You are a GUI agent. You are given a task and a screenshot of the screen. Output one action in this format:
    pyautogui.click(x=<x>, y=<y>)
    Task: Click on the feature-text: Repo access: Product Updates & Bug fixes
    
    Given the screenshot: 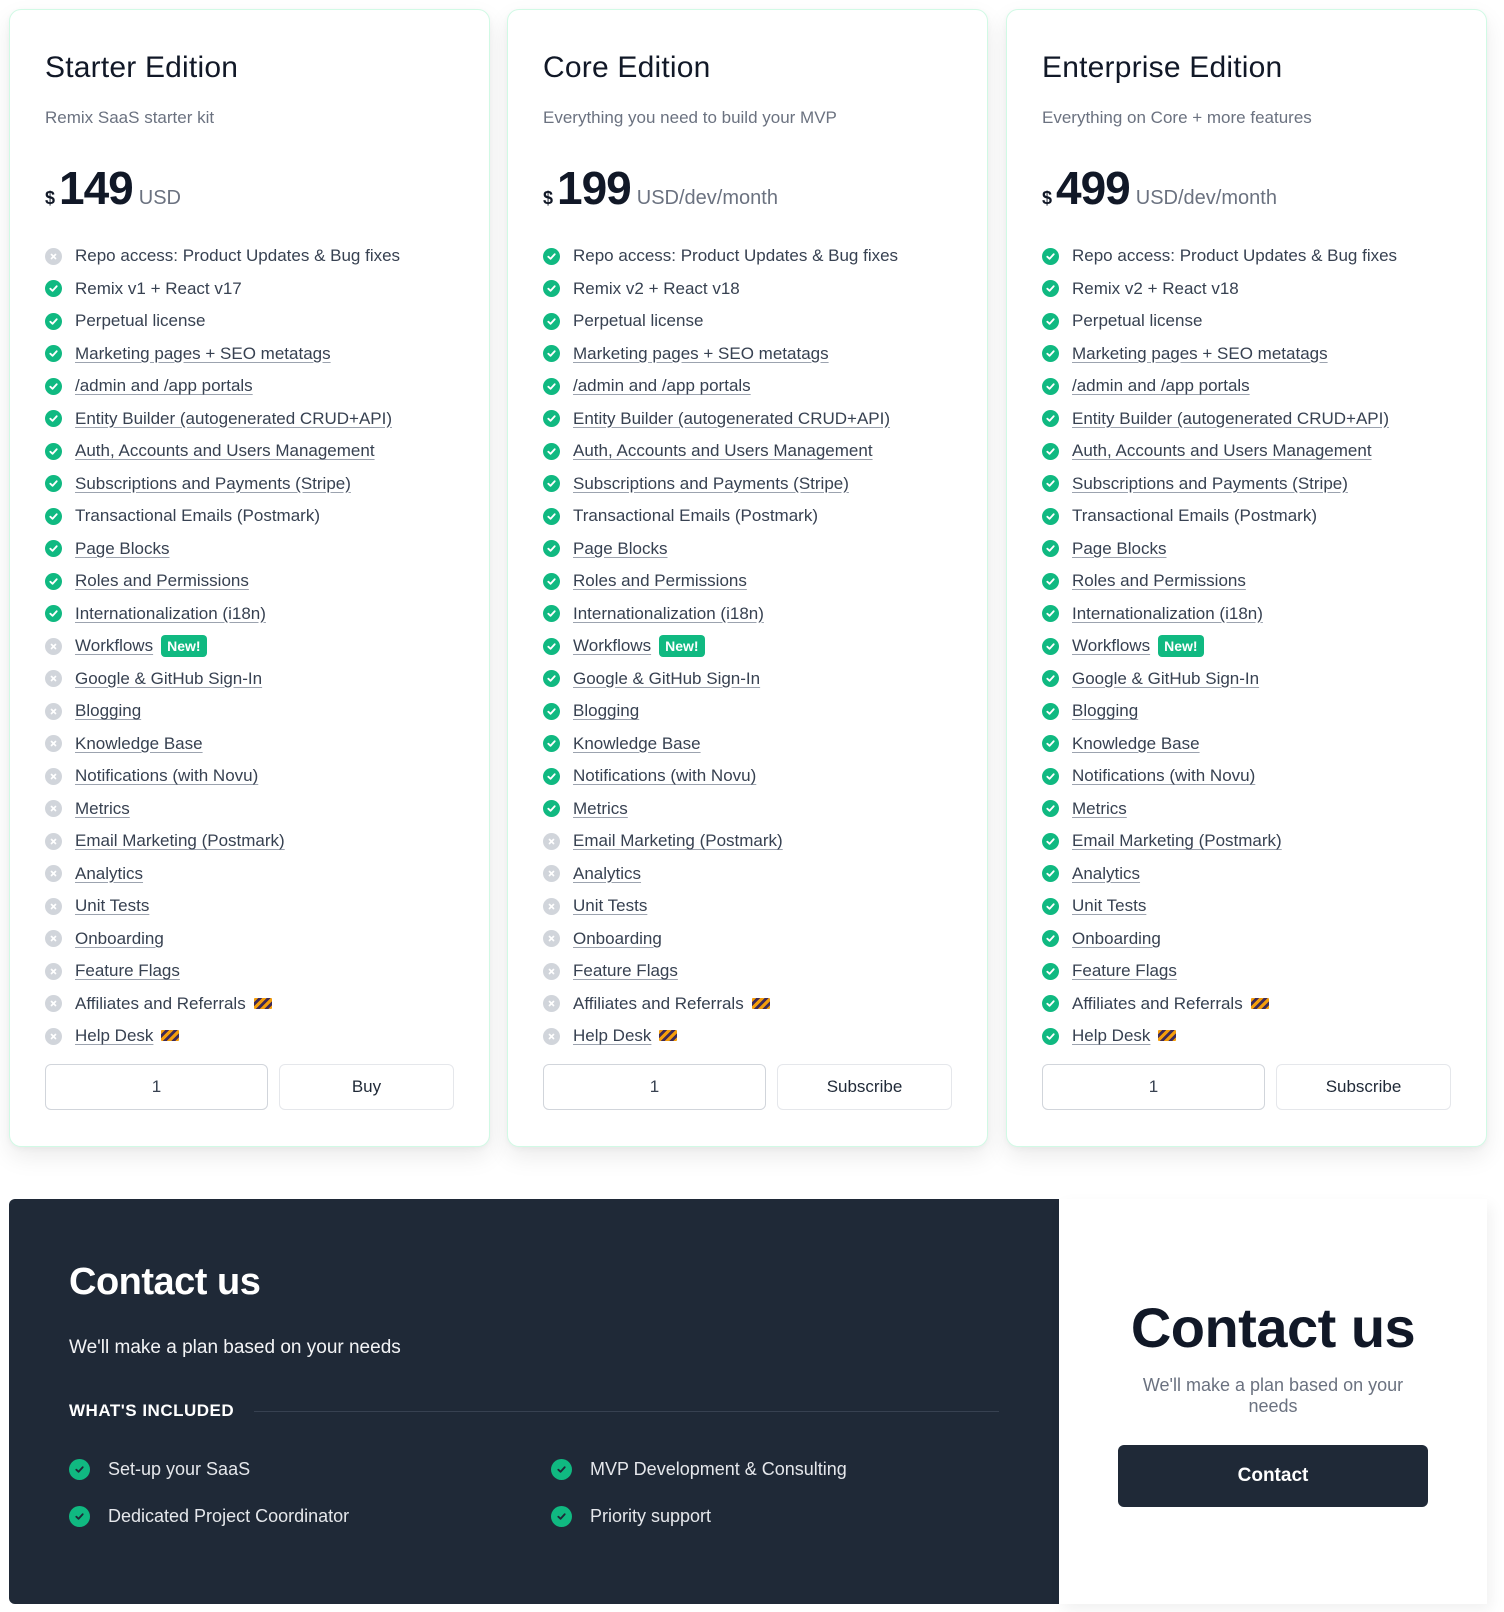 What is the action you would take?
    pyautogui.click(x=1235, y=256)
    